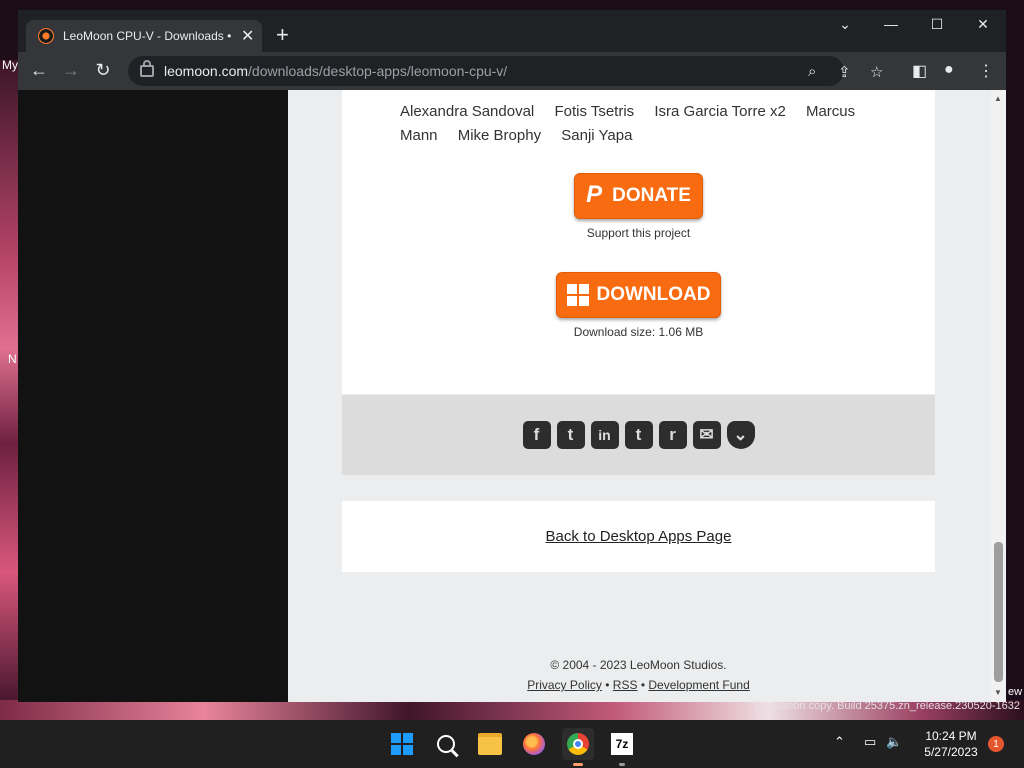 This screenshot has height=768, width=1024. I want to click on paypal-icon, so click(595, 195).